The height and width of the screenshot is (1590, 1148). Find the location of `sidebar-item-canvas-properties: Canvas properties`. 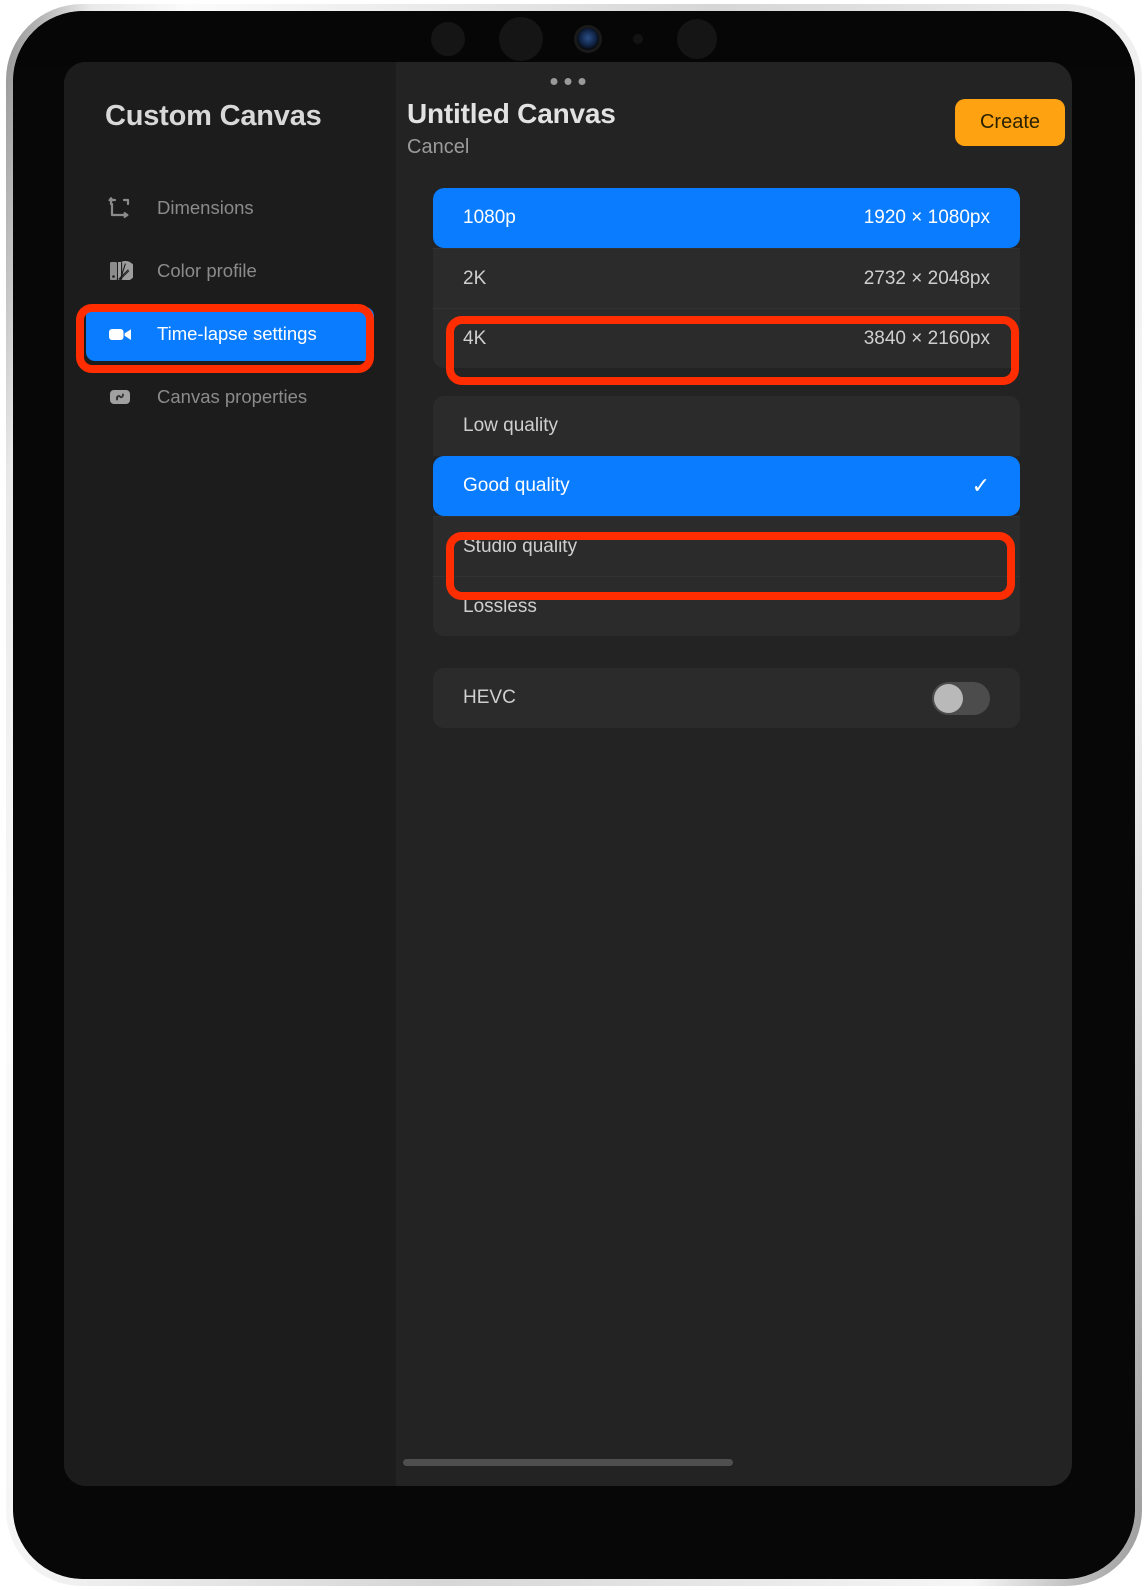

sidebar-item-canvas-properties: Canvas properties is located at coordinates (230, 397).